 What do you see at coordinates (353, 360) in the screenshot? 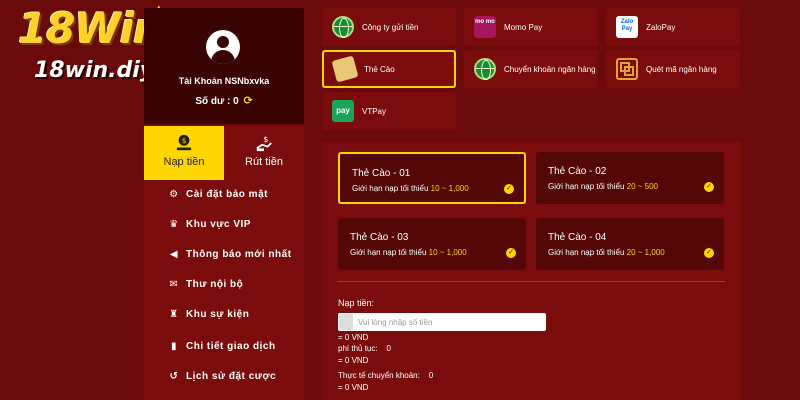
I see `fee-vnd: = 0 VND` at bounding box center [353, 360].